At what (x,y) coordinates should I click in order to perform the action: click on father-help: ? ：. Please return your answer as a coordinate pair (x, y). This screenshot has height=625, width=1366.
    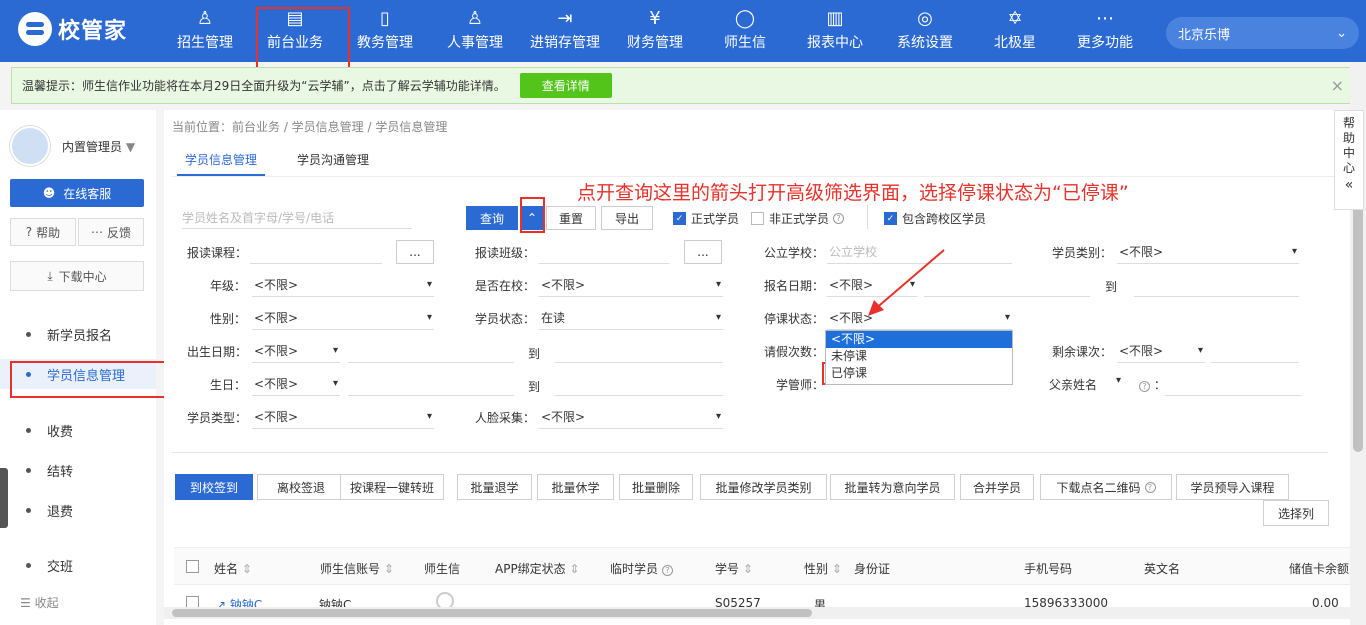
    Looking at the image, I should click on (1150, 384).